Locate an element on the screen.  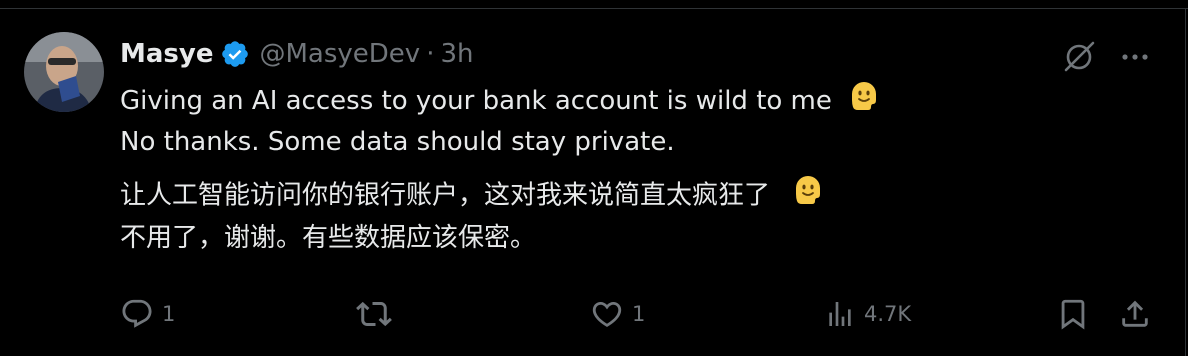
views-button: 4.7K is located at coordinates (867, 314).